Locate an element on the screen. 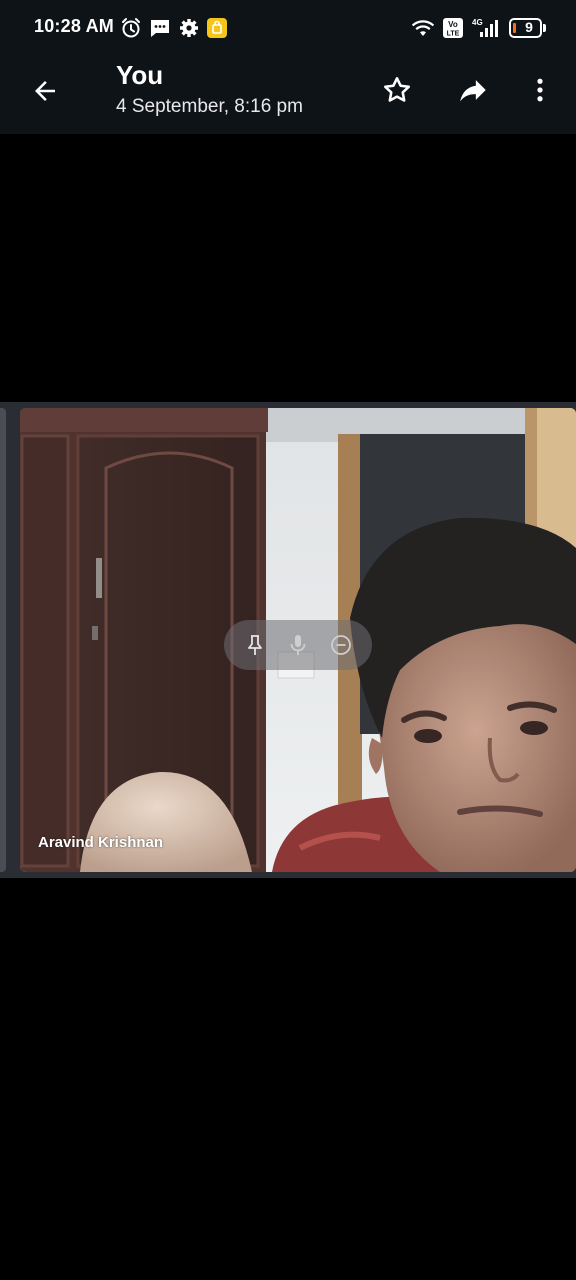 This screenshot has height=1280, width=576. more-options-button is located at coordinates (540, 90).